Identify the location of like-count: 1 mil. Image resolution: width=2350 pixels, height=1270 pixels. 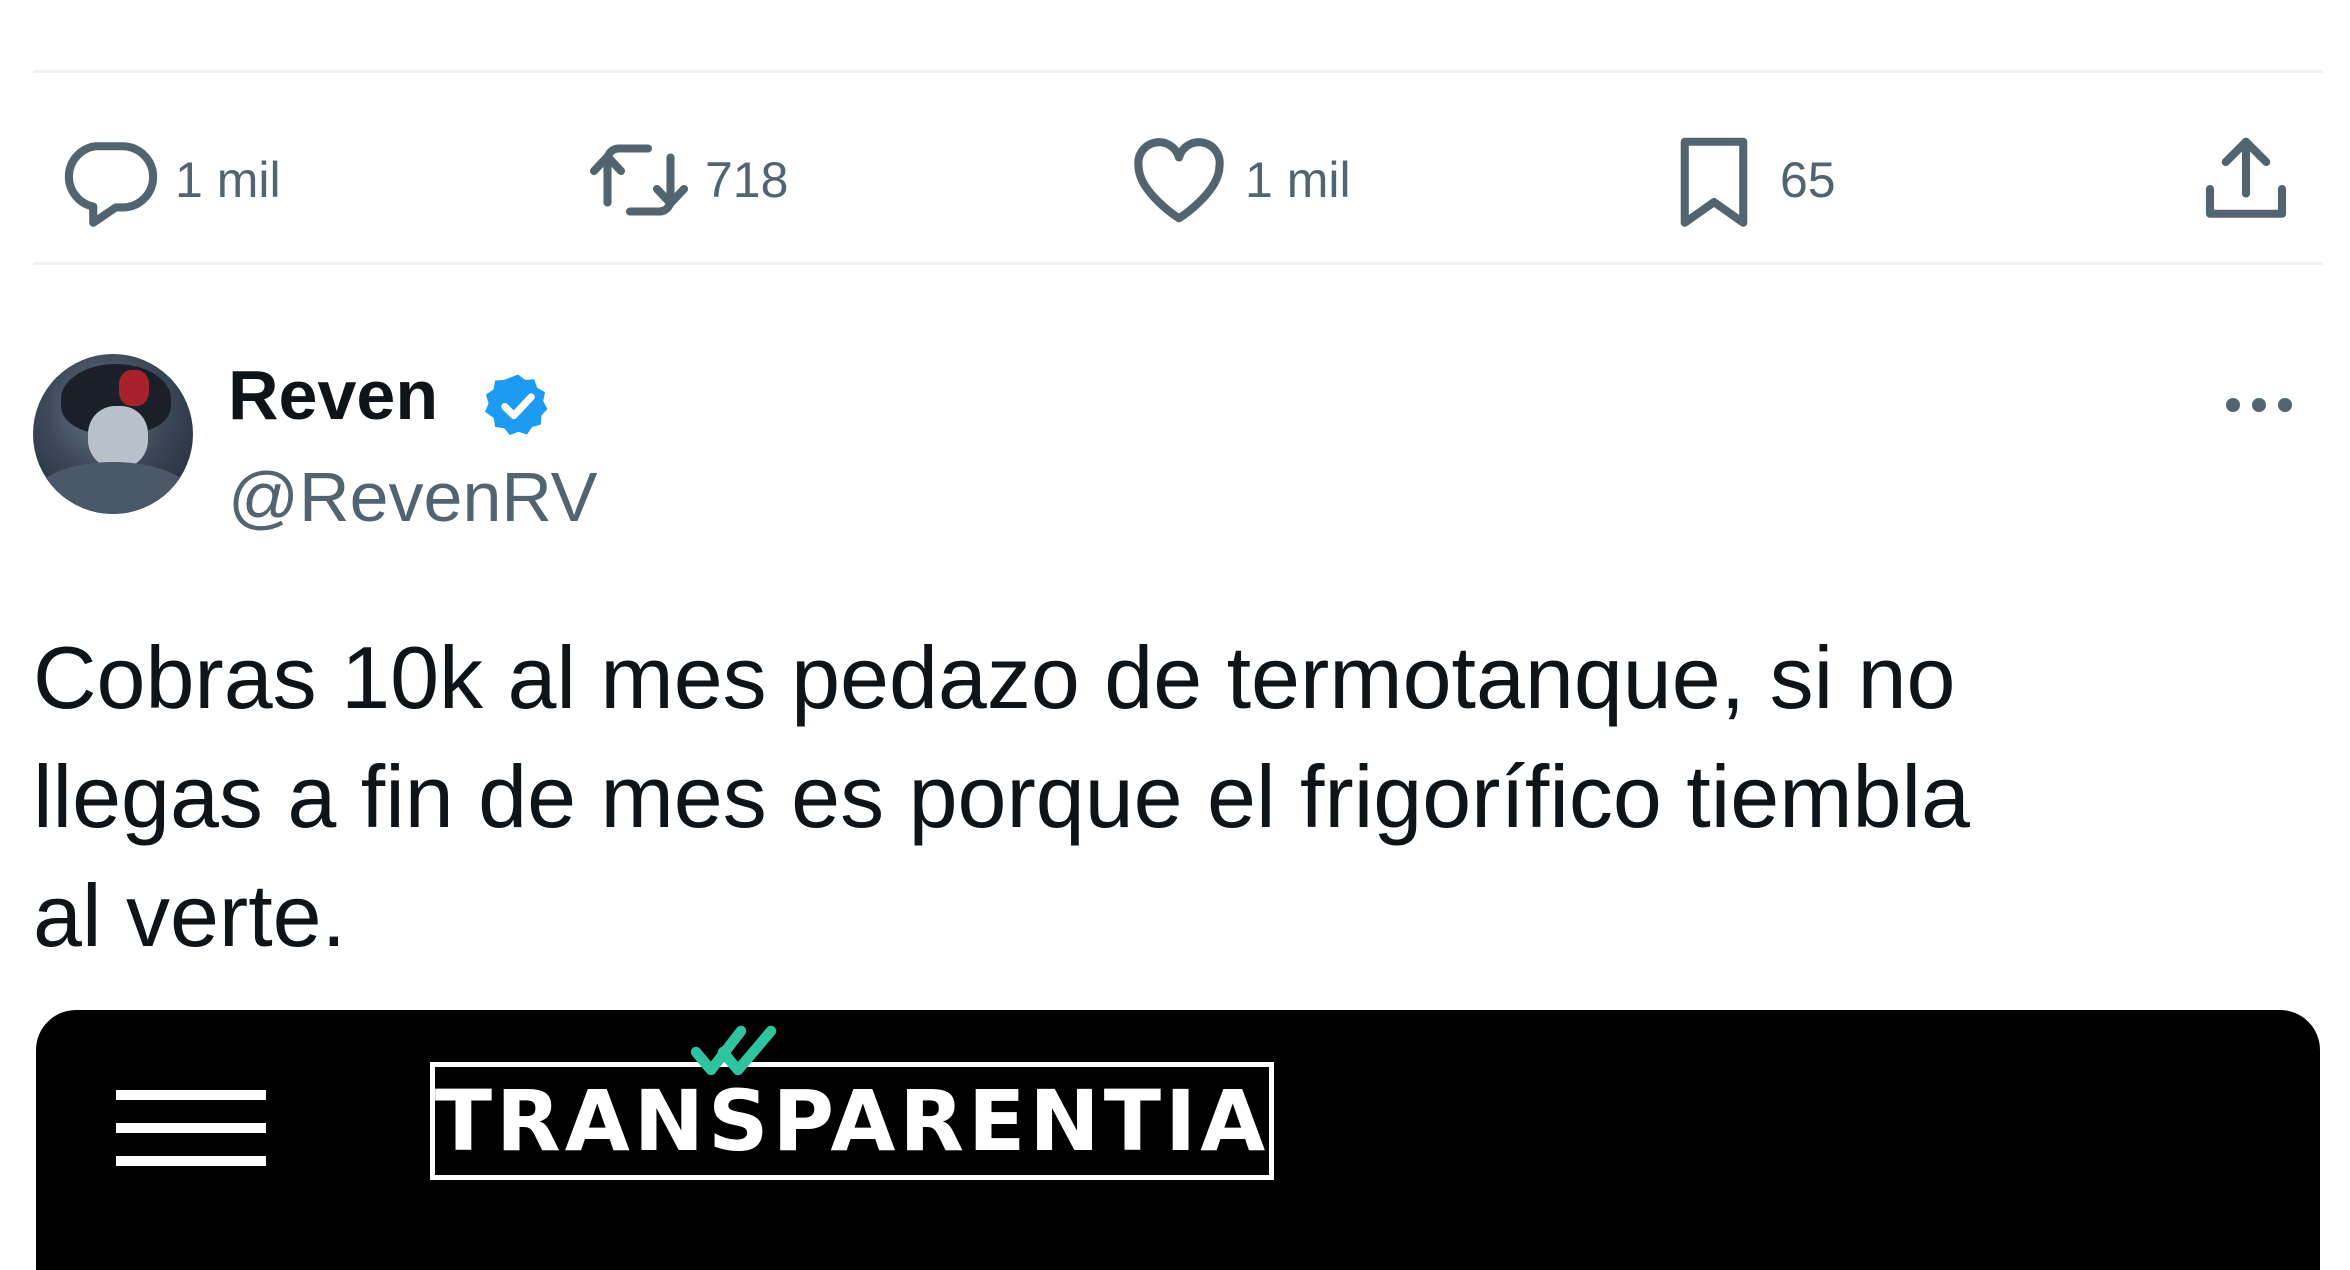
(1298, 180).